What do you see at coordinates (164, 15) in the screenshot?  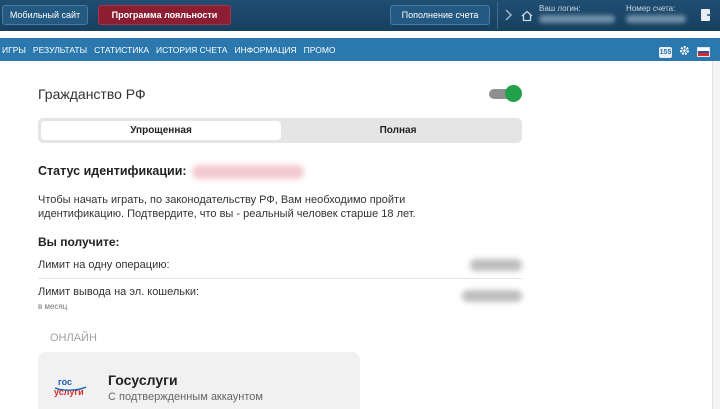 I see `loyalty-program-button: Программа лояльности` at bounding box center [164, 15].